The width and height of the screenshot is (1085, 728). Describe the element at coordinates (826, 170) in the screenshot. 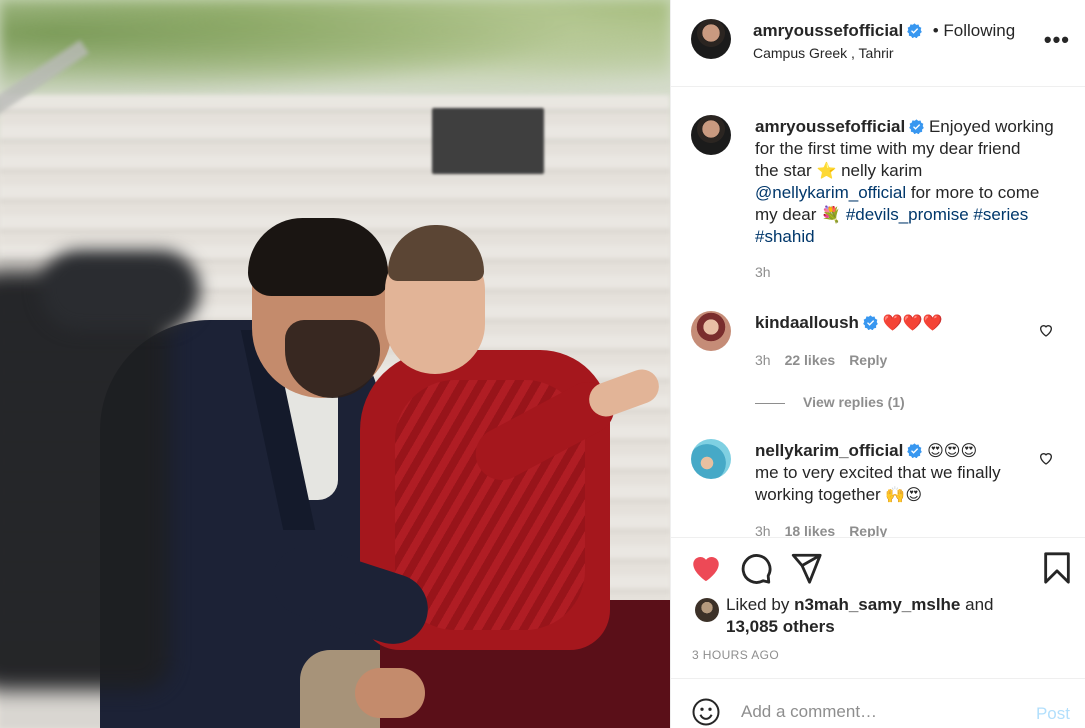

I see `star-emoji: ⭐` at that location.